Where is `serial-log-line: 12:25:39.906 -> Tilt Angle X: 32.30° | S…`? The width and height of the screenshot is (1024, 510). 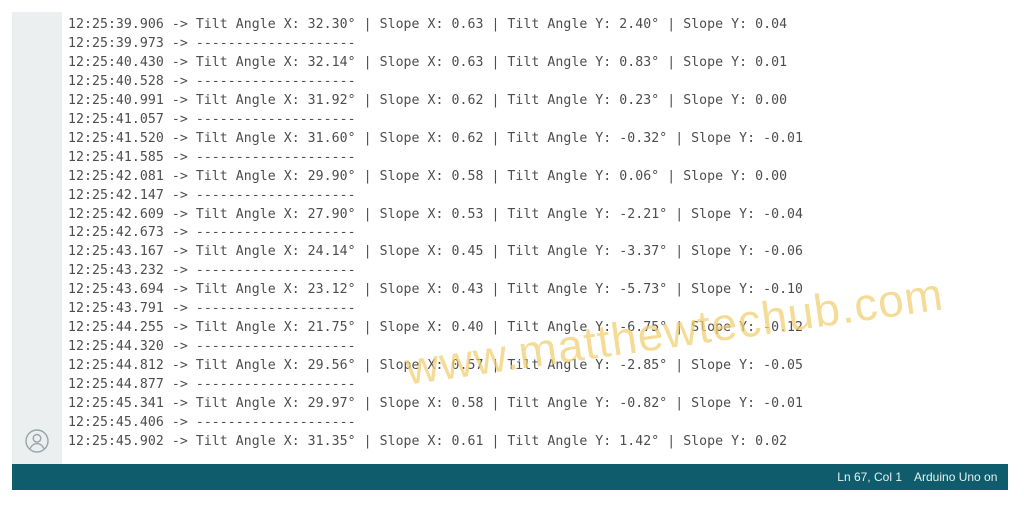
serial-log-line: 12:25:39.906 -> Tilt Angle X: 32.30° | S… is located at coordinates (428, 24).